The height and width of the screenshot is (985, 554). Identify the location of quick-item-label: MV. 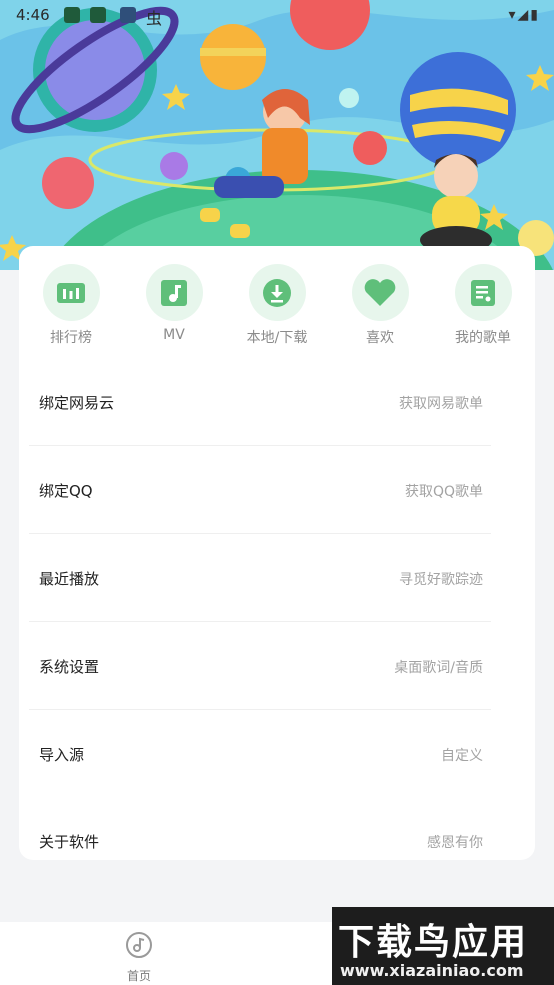
(174, 335).